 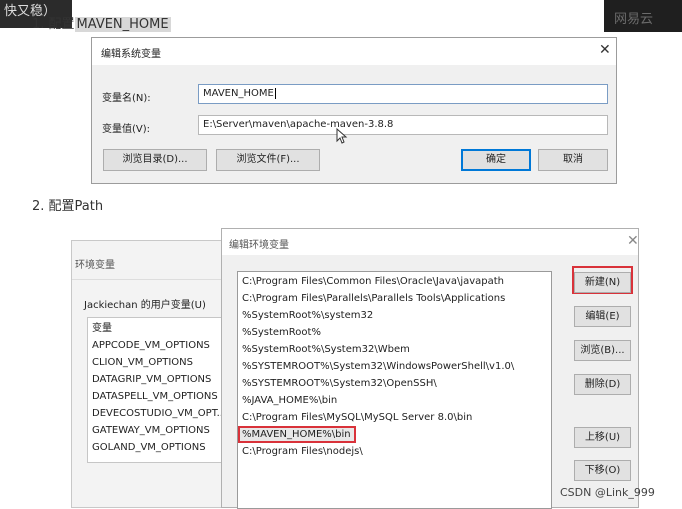 I want to click on divider, so click(x=151, y=279).